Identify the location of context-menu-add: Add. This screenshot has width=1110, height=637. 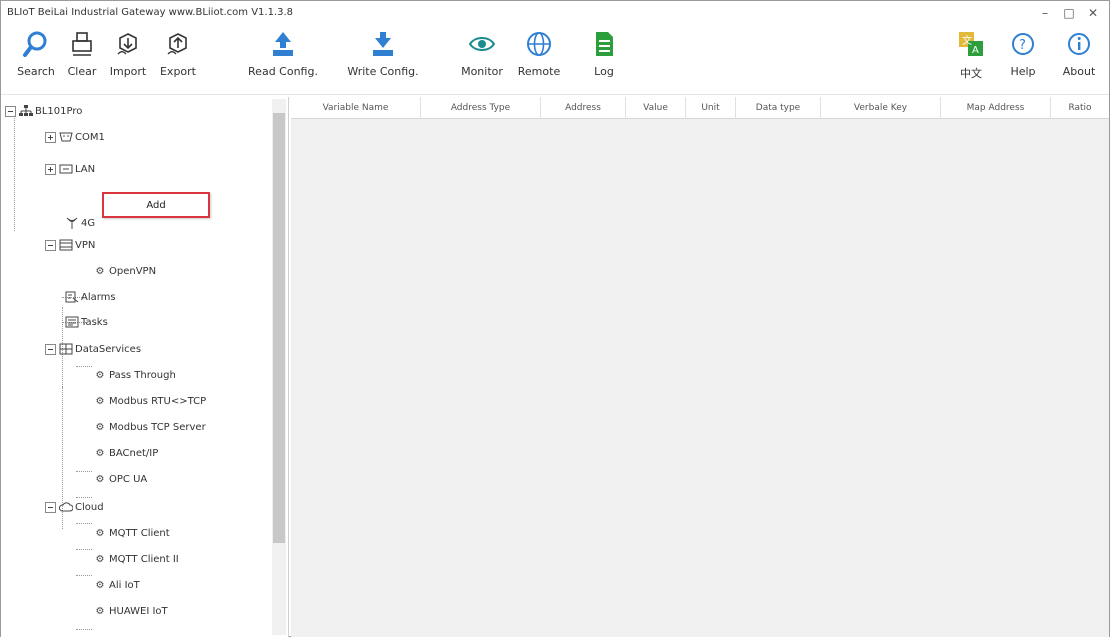
(155, 205).